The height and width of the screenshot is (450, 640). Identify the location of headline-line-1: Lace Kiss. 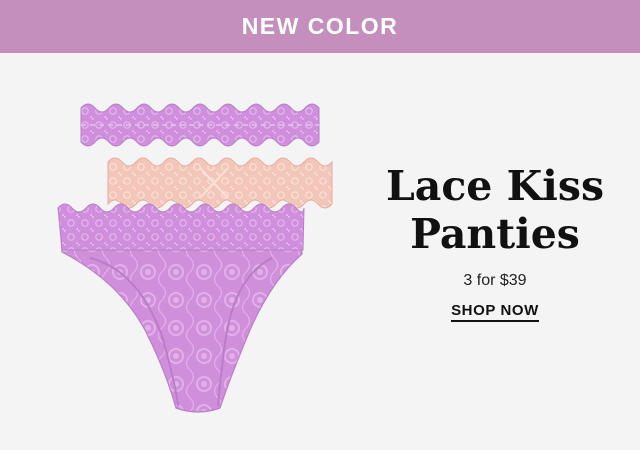
(495, 186).